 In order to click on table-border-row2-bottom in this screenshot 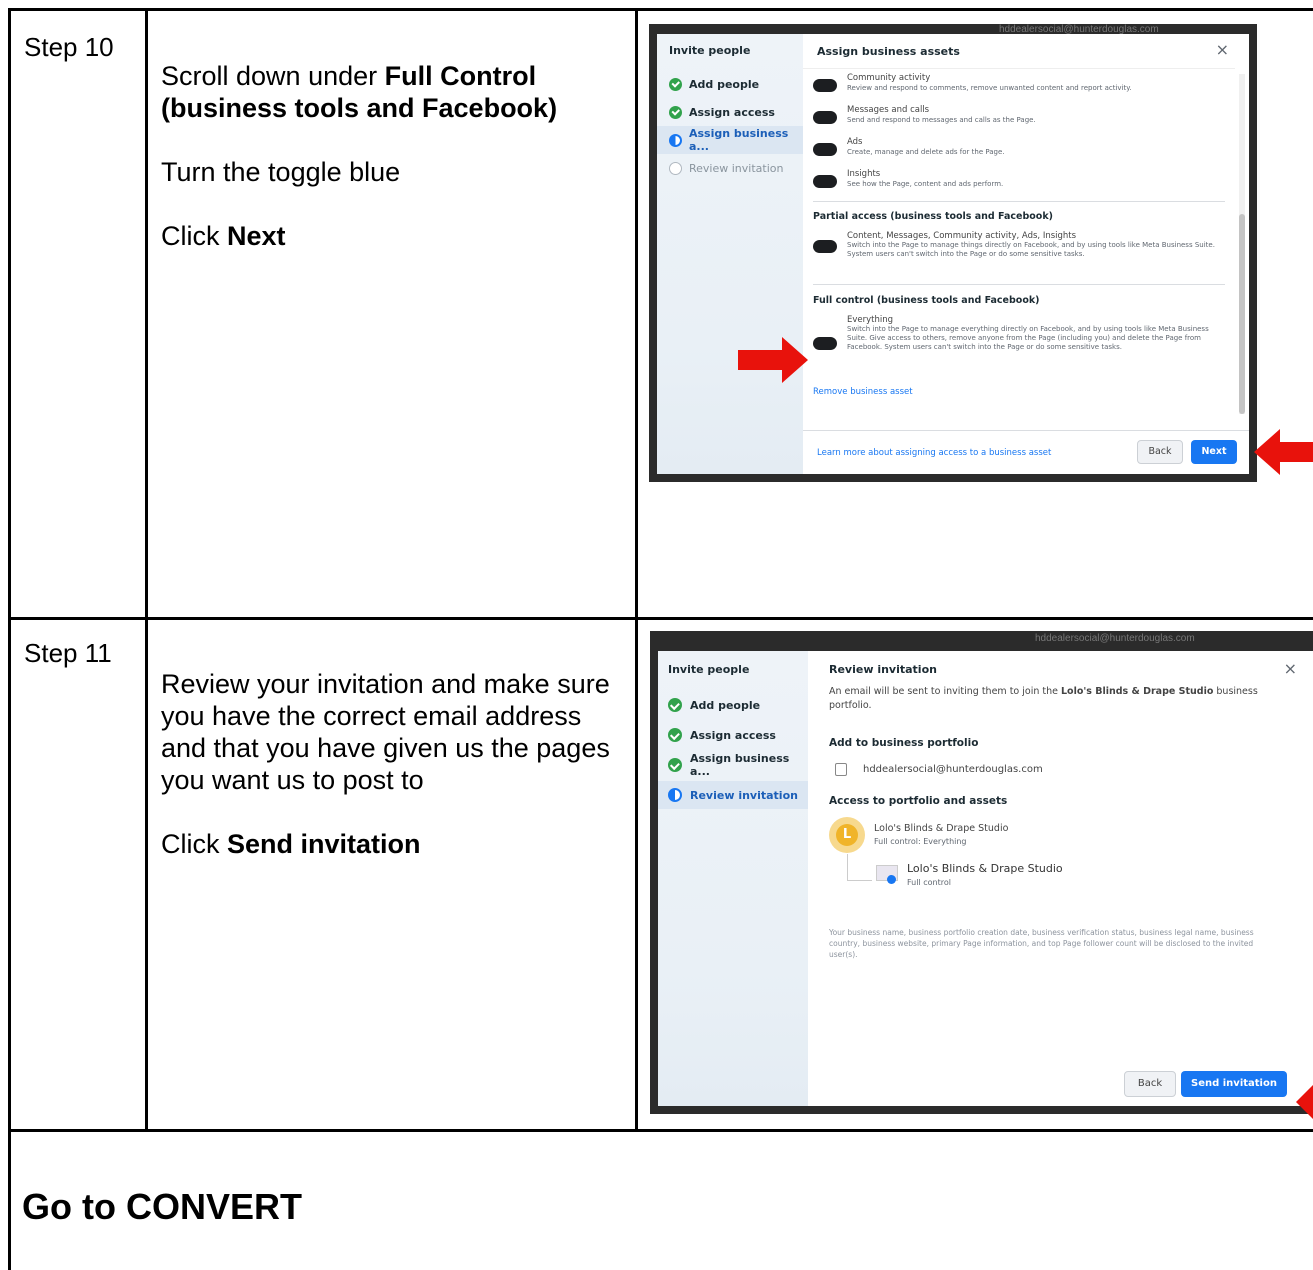, I will do `click(660, 1130)`.